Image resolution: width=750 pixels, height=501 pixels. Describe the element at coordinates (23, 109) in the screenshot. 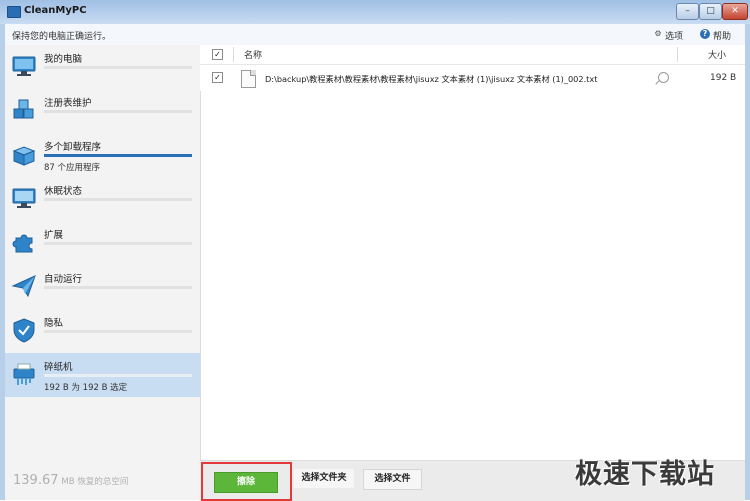

I see `registry-cubes-icon` at that location.